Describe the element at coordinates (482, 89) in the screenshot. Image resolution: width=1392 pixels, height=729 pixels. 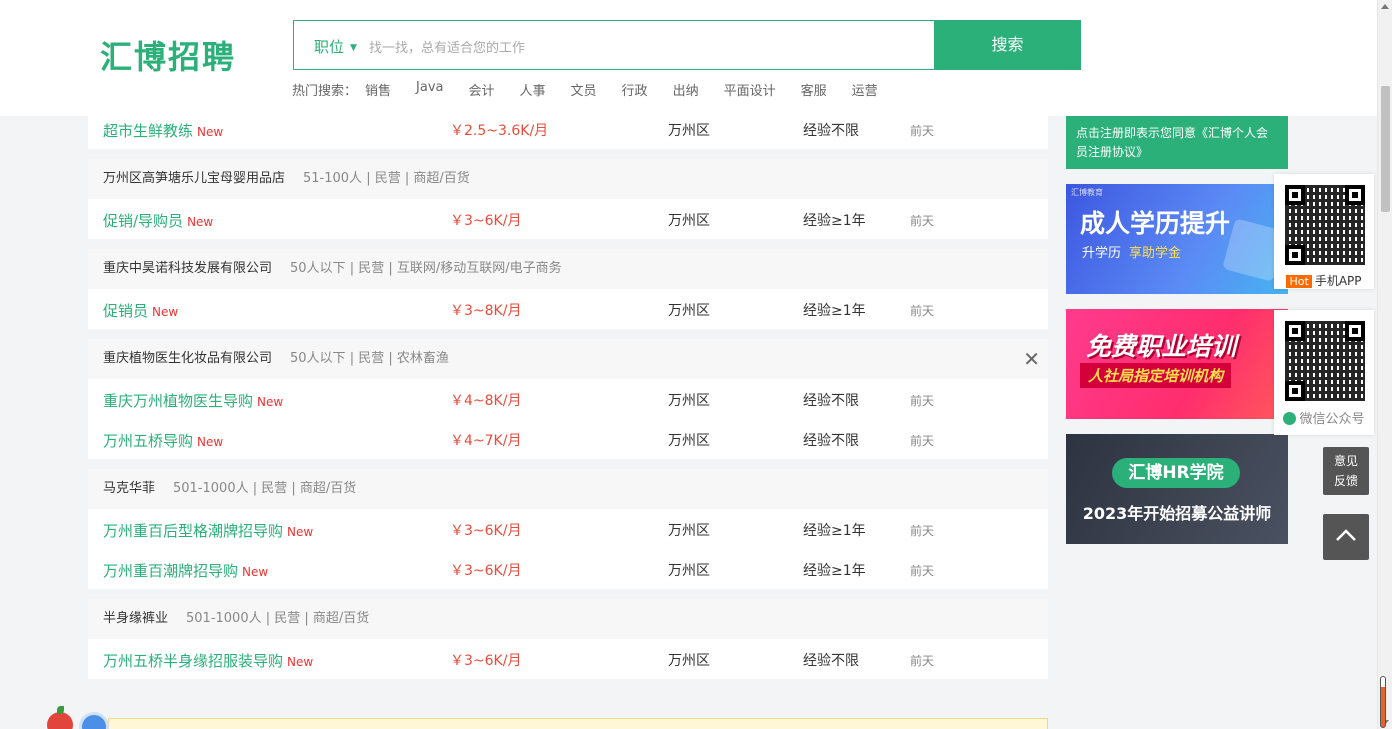
I see `hot-keyword: 会计` at that location.